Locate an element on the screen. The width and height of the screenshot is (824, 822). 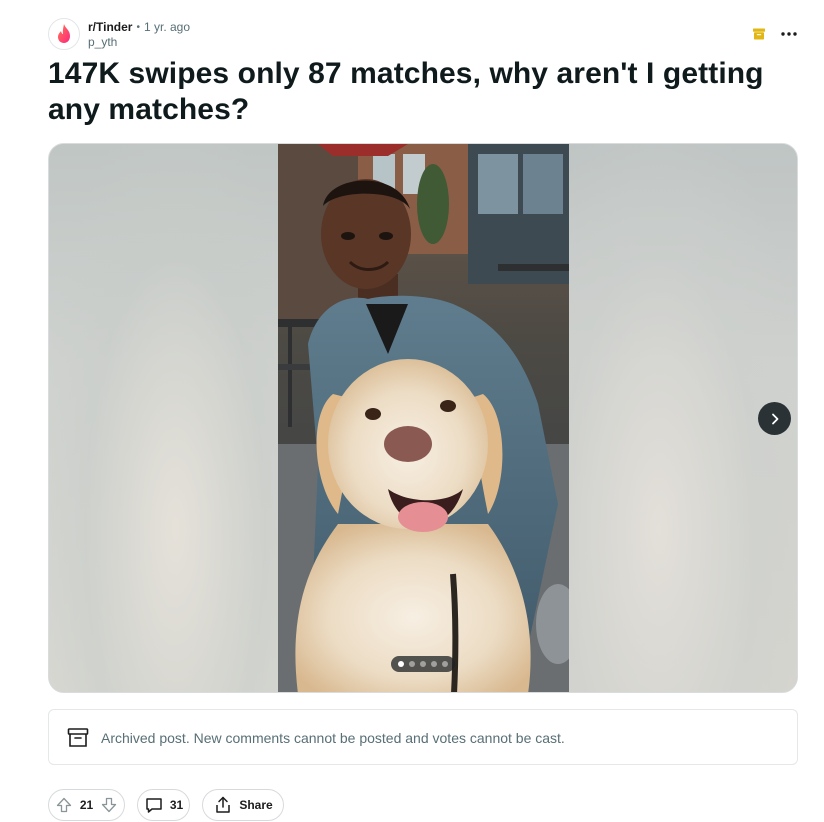
downvote-arrow-icon is located at coordinates (109, 805).